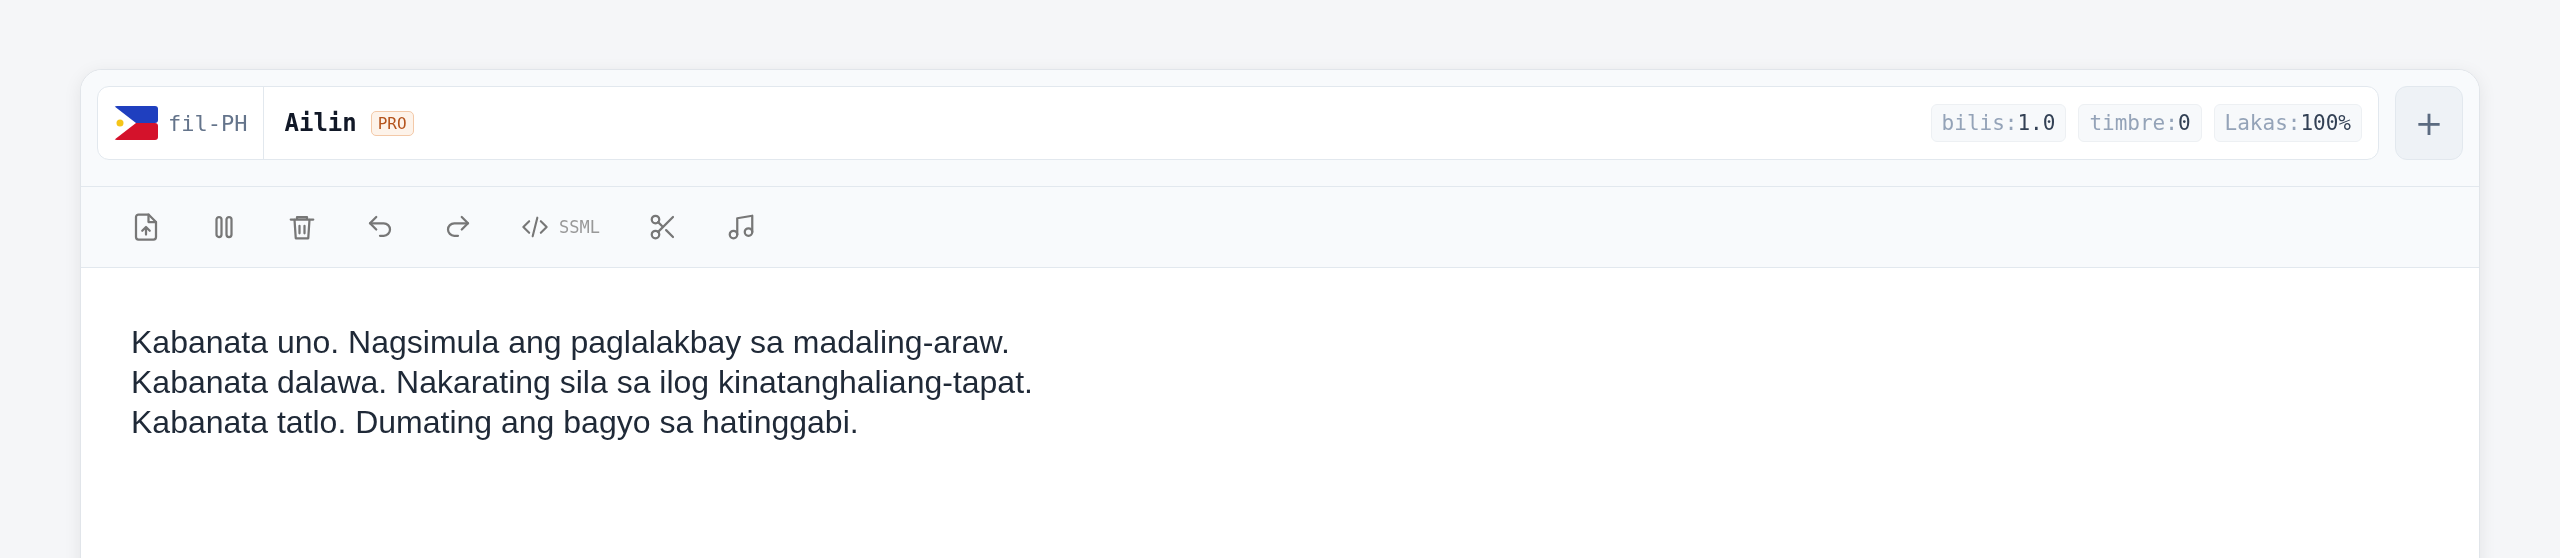  What do you see at coordinates (582, 382) in the screenshot?
I see `text-line: Kabanata dalawa. Nakarating sila sa ilog kinatanghaliang-tapat.` at bounding box center [582, 382].